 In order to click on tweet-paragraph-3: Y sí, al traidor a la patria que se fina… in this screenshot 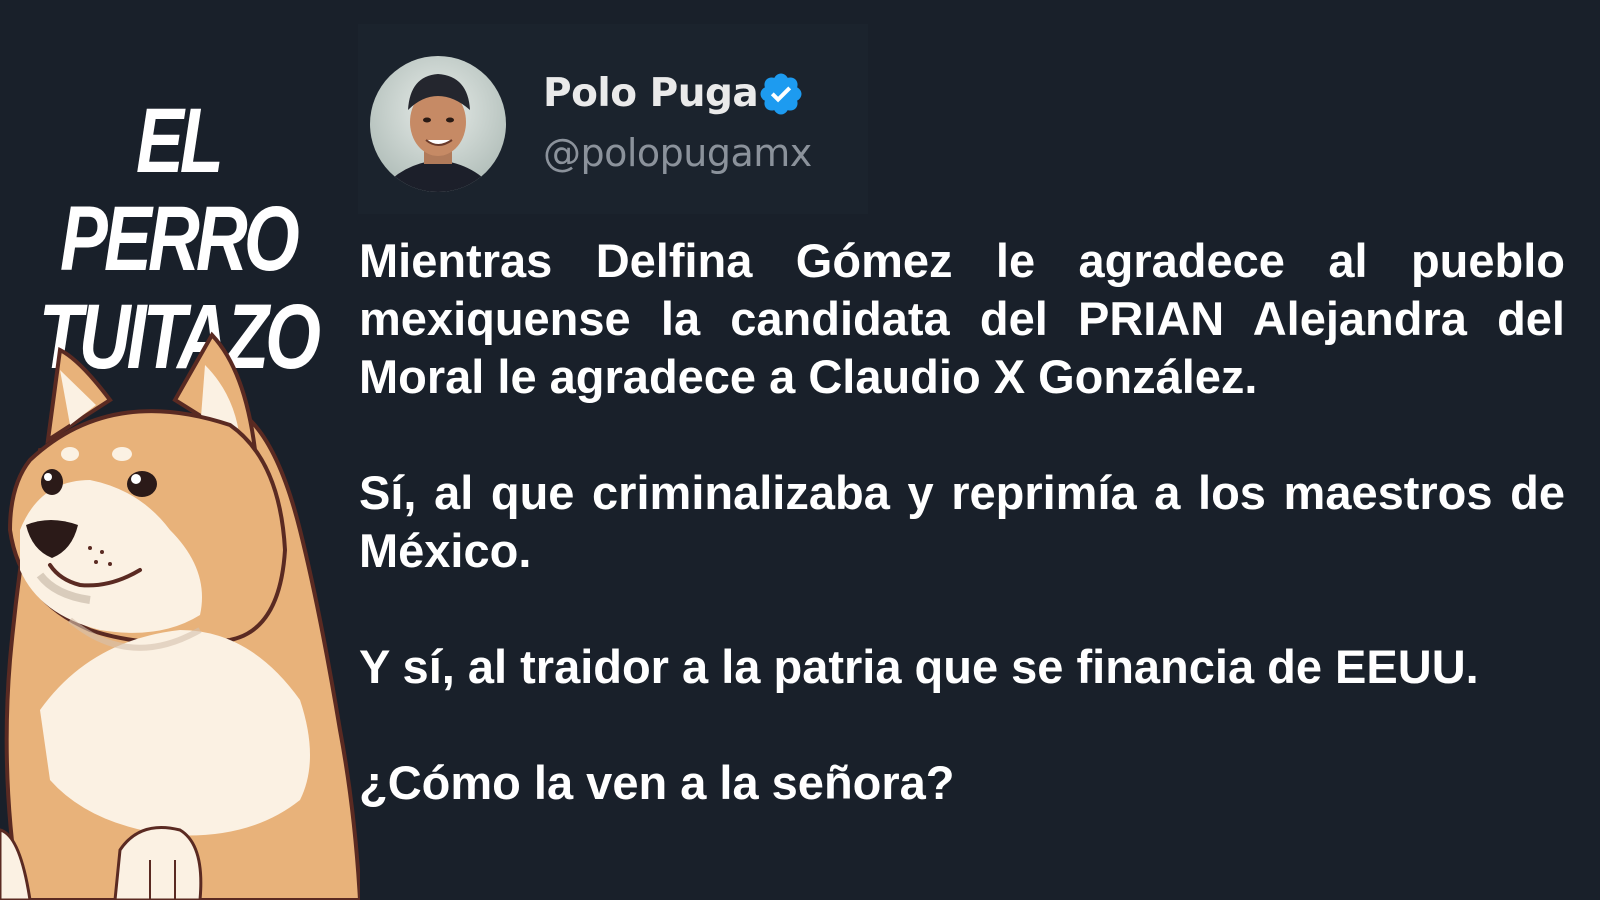, I will do `click(919, 666)`.